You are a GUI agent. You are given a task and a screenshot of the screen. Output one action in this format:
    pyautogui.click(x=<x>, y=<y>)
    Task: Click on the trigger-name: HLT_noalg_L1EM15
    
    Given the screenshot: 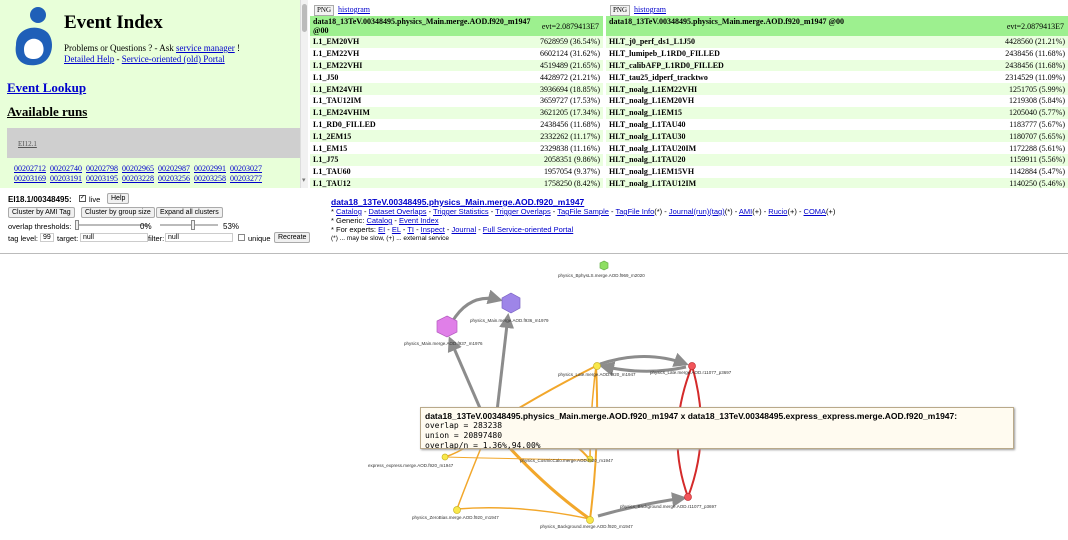 What is the action you would take?
    pyautogui.click(x=646, y=113)
    